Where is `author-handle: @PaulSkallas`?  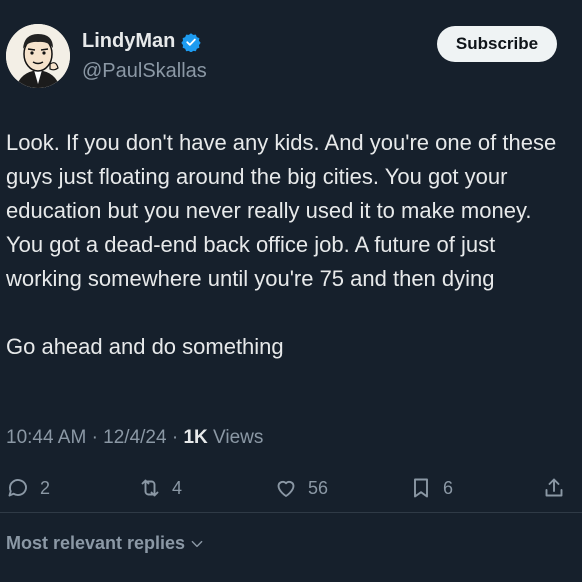 author-handle: @PaulSkallas is located at coordinates (144, 71).